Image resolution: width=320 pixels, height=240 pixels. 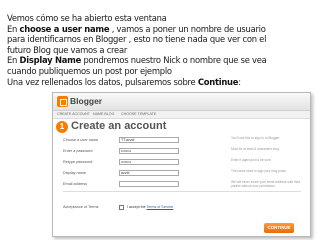 I want to click on signup-steps: CREATE ACCOUNT NAME BLOG CHOOSE TEMPLATE, so click(x=181, y=115).